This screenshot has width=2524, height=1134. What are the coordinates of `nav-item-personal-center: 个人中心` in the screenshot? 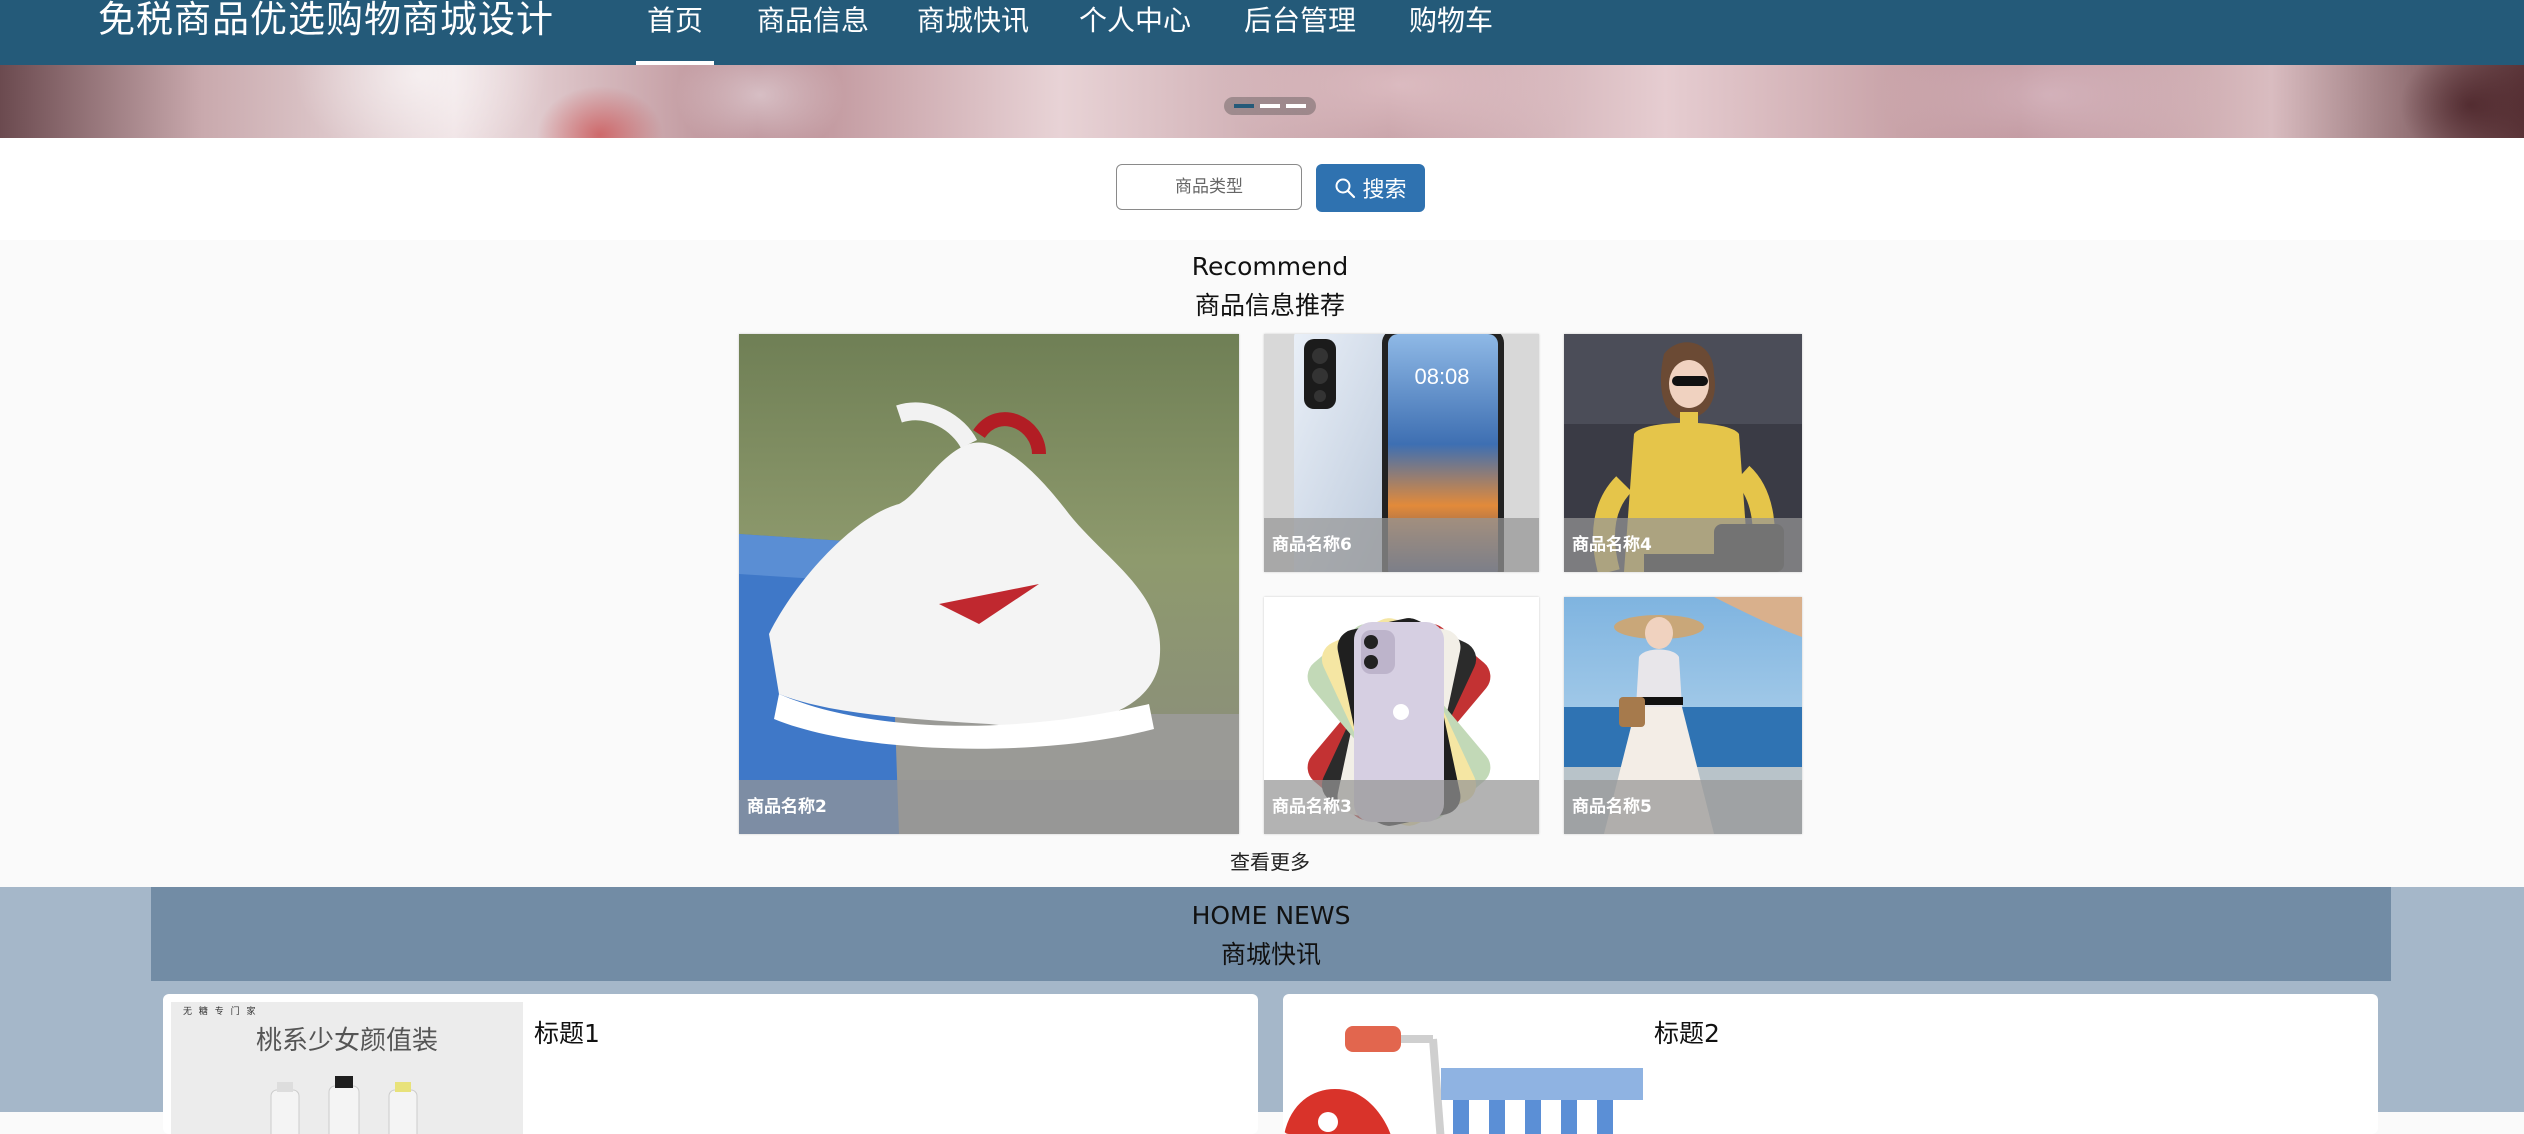 It's located at (1135, 32).